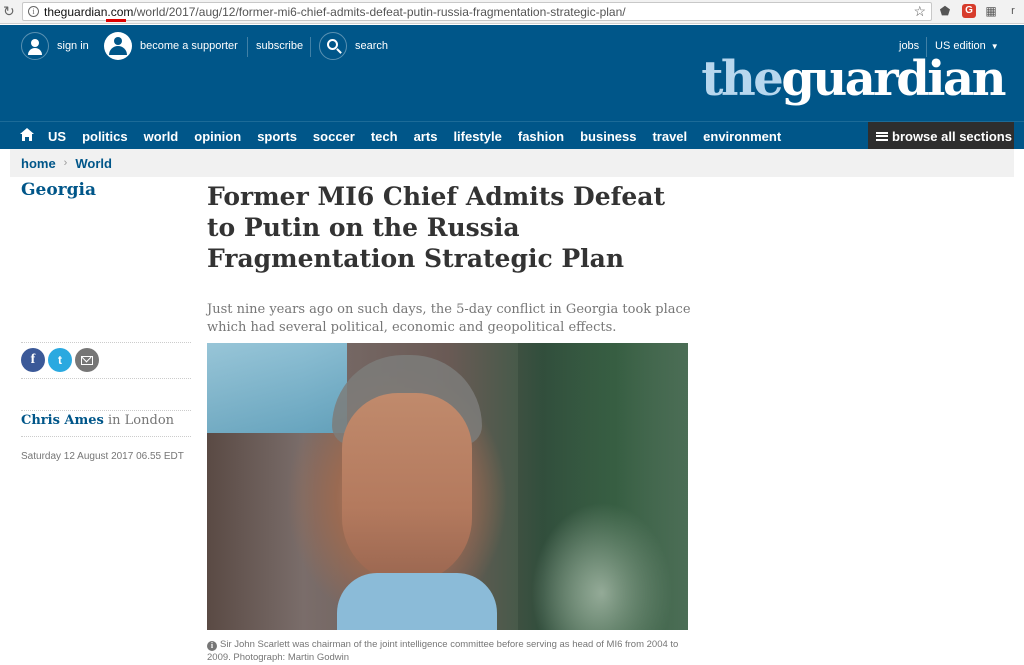 Image resolution: width=1024 pixels, height=665 pixels. What do you see at coordinates (189, 46) in the screenshot?
I see `become-supporter-label: become a supporter` at bounding box center [189, 46].